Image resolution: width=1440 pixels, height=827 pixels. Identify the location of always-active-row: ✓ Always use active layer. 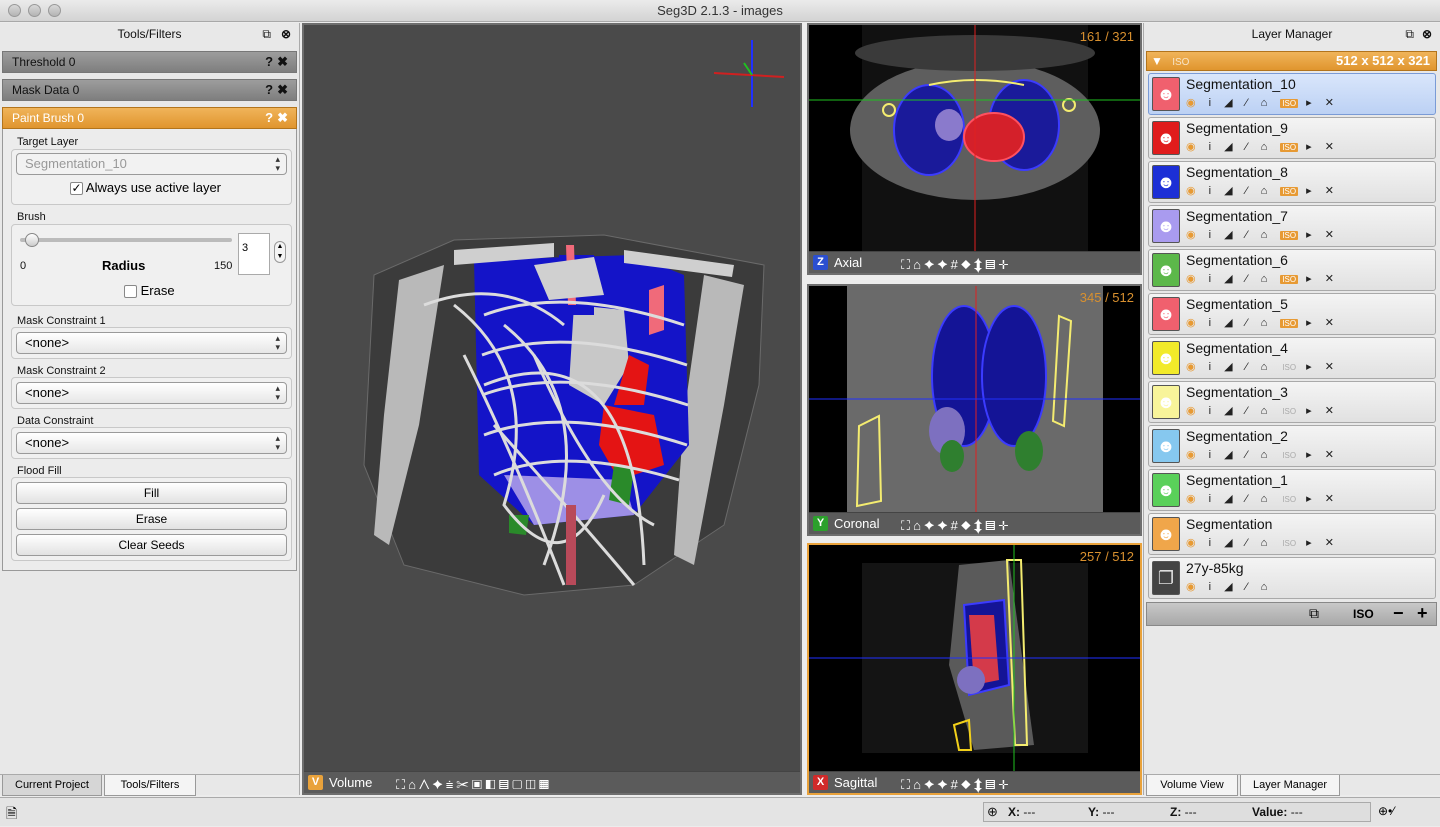
(145, 188).